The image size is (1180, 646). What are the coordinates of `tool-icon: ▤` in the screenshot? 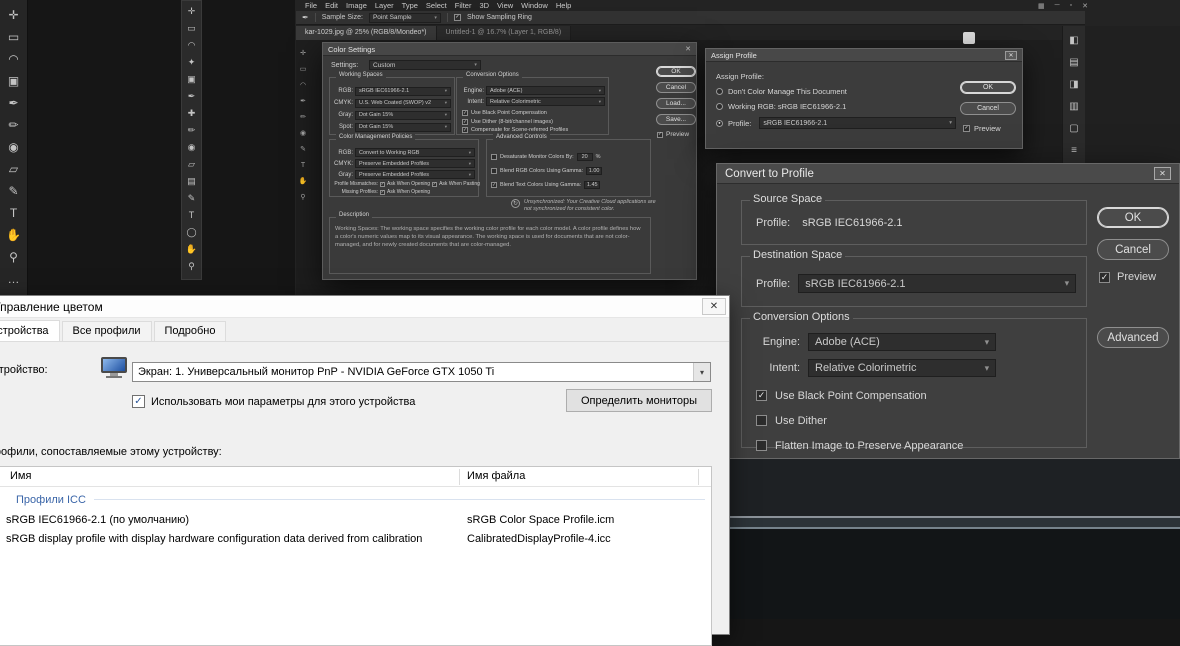 It's located at (191, 181).